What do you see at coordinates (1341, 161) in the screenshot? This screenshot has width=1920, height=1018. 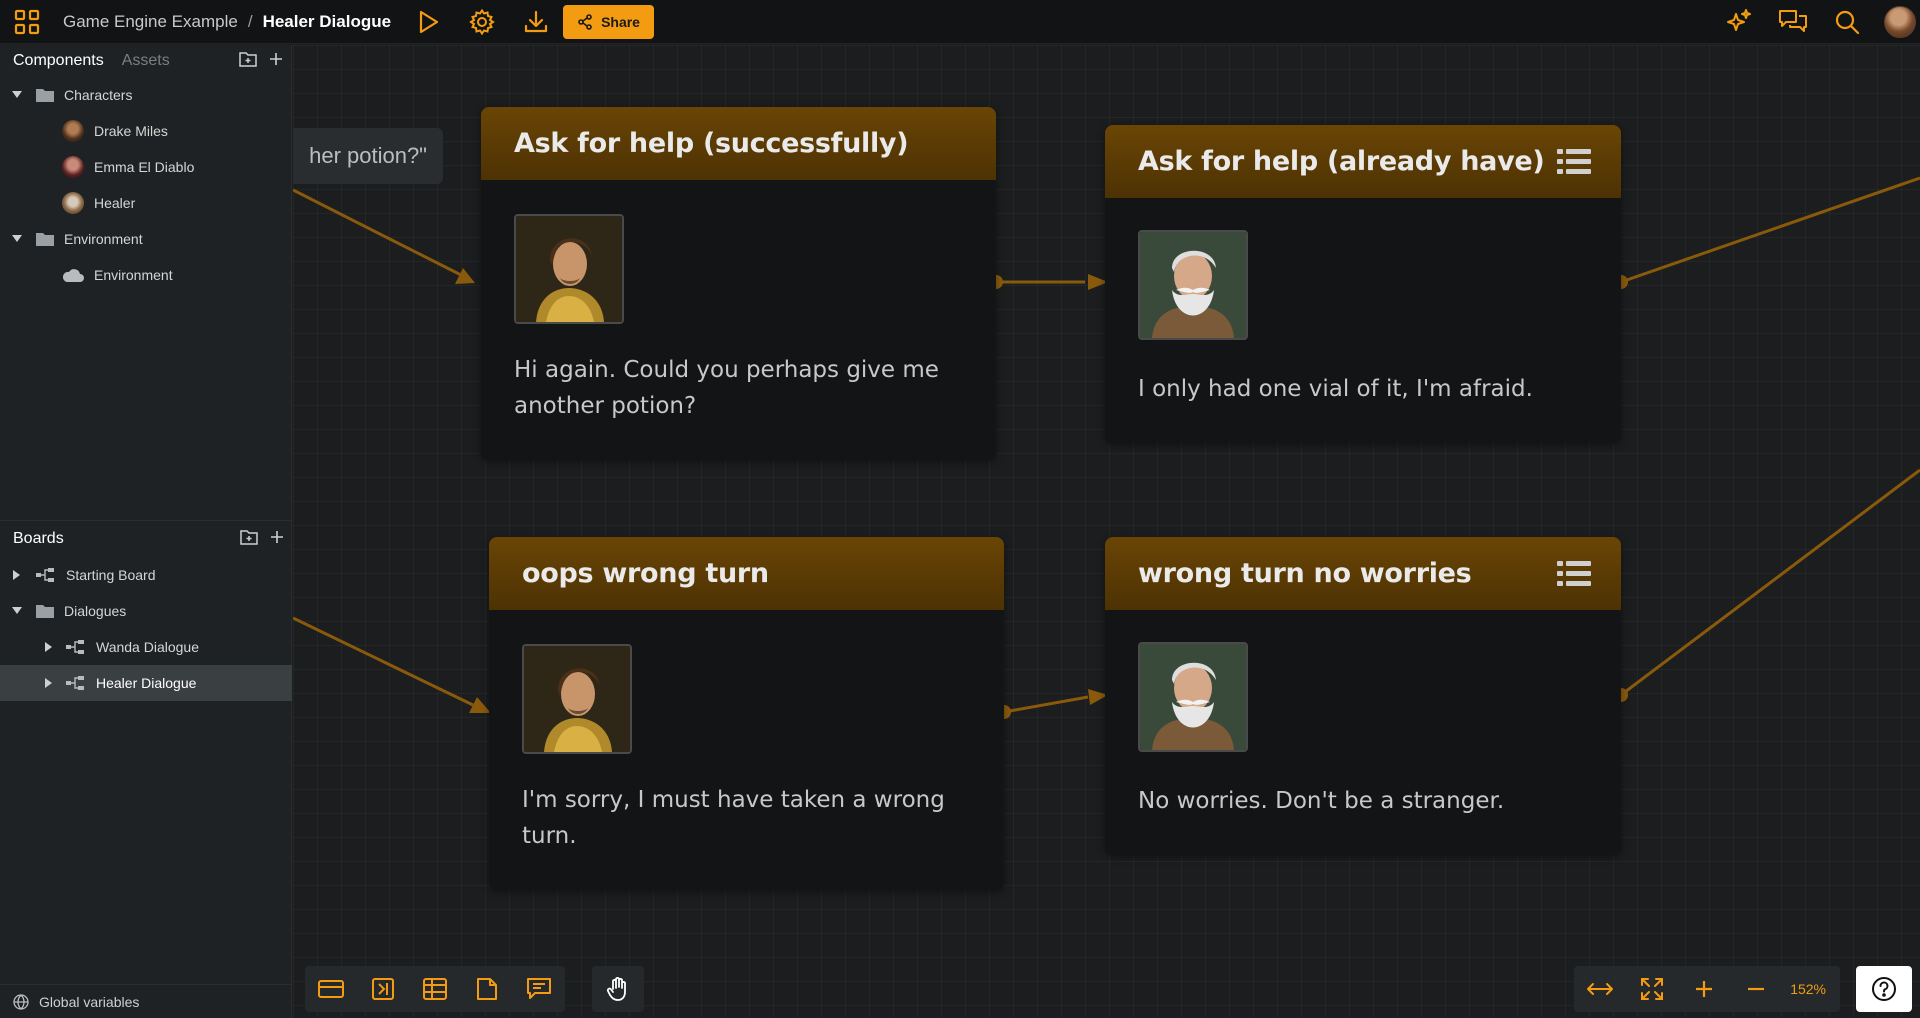 I see `node-title: Ask for help (already have)` at bounding box center [1341, 161].